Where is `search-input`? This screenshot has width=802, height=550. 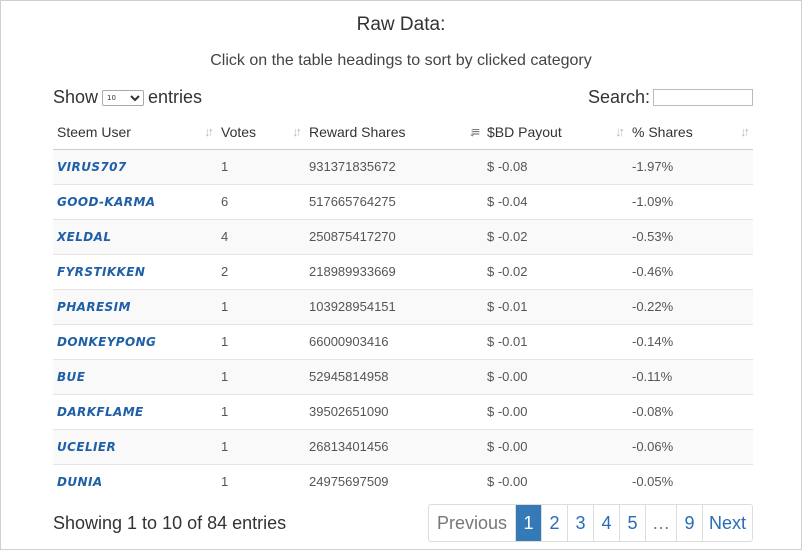
search-input is located at coordinates (703, 97).